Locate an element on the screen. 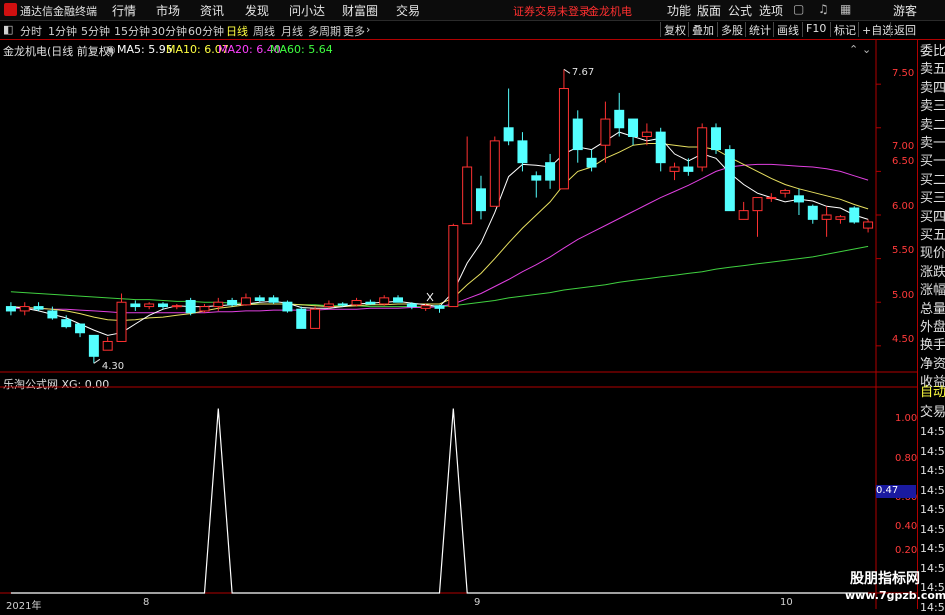  watermark-url: www.7gpzb.com is located at coordinates (895, 595).